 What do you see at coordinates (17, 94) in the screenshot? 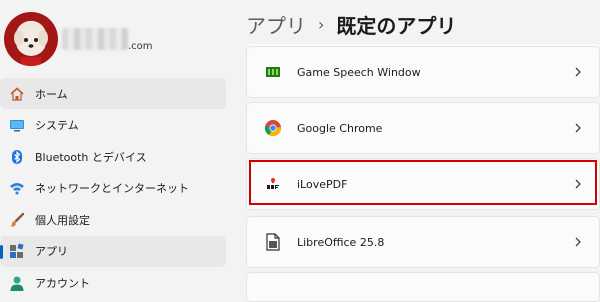
I see `home-icon` at bounding box center [17, 94].